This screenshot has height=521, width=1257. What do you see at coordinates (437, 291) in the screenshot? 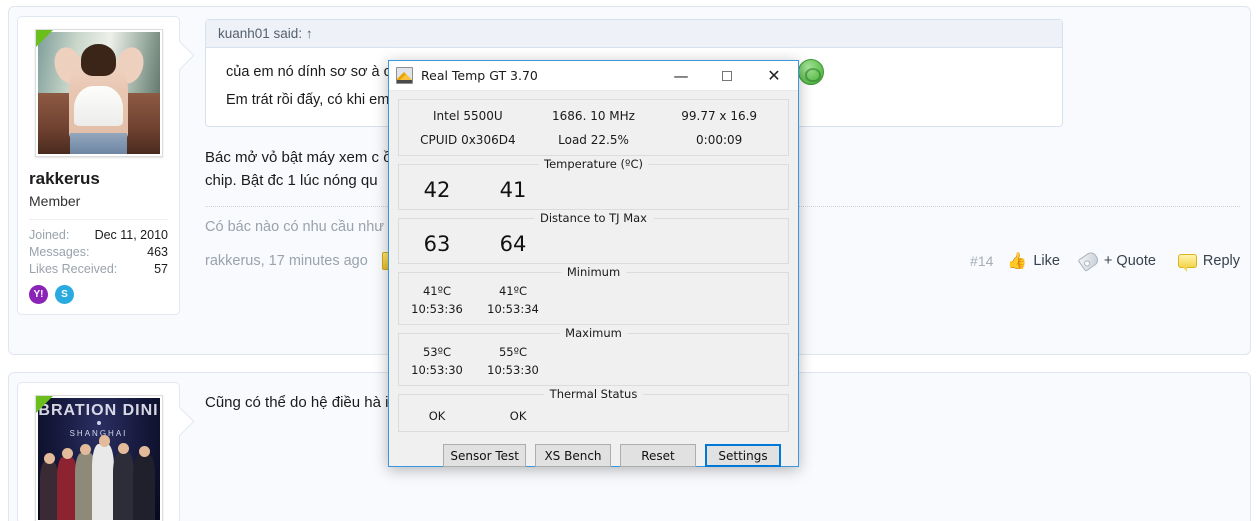
I see `minimum-core0-value: 41ºC` at bounding box center [437, 291].